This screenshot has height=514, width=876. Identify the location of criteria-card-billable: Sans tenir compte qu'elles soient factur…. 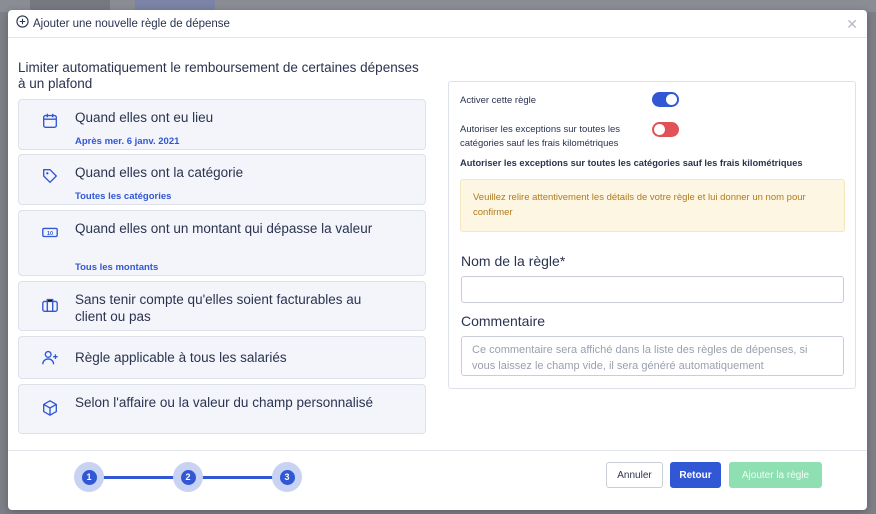
(222, 306).